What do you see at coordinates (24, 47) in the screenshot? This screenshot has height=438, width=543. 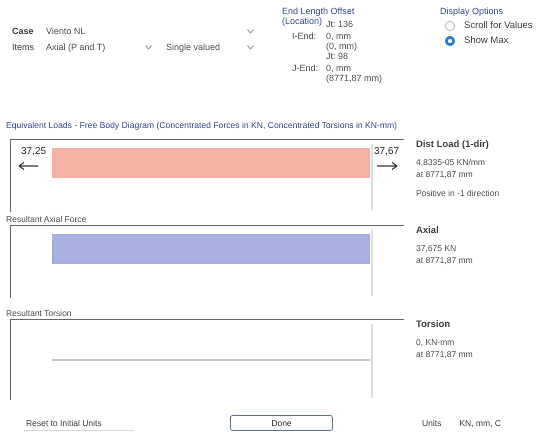 I see `items-label: Items` at bounding box center [24, 47].